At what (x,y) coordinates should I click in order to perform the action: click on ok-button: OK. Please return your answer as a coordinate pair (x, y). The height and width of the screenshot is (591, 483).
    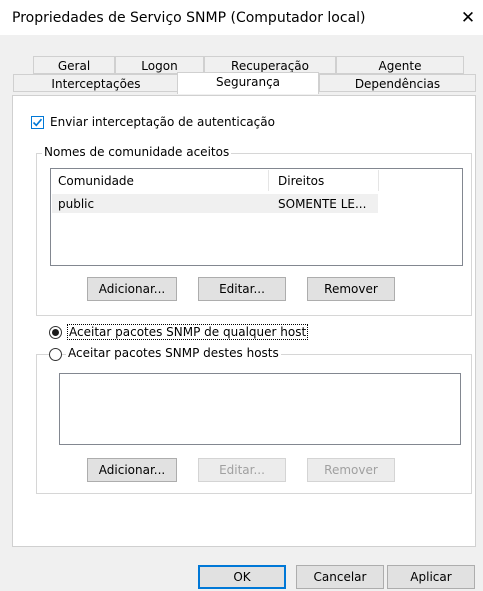
    Looking at the image, I should click on (242, 577).